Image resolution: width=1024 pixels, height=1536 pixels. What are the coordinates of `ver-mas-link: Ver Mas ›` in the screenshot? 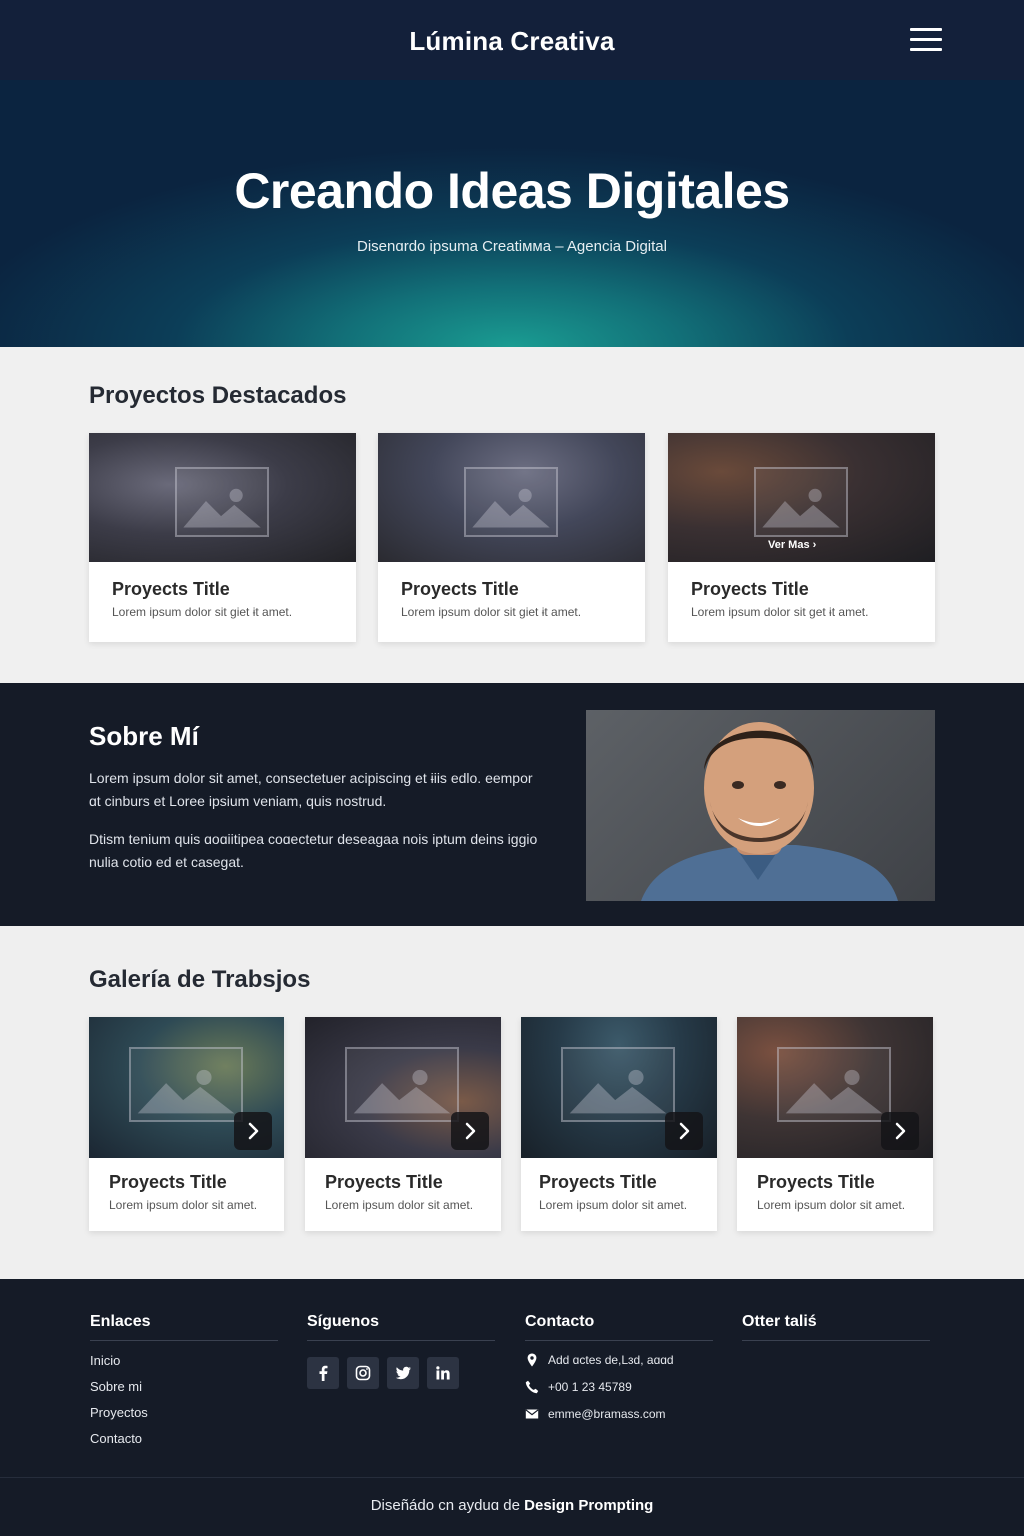 It's located at (792, 545).